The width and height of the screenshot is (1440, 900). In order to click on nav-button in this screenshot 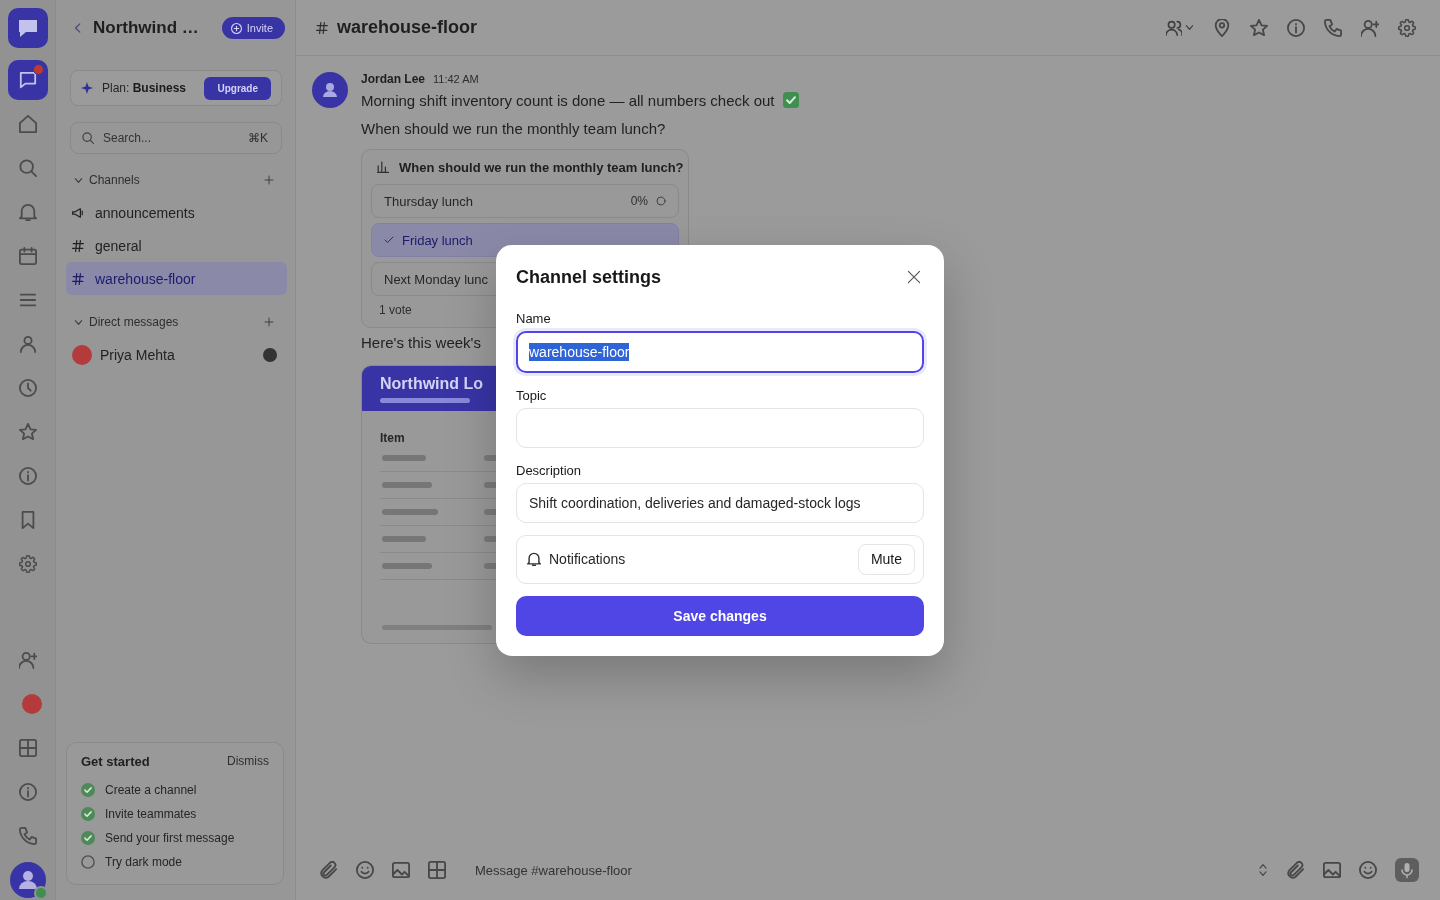, I will do `click(27, 80)`.